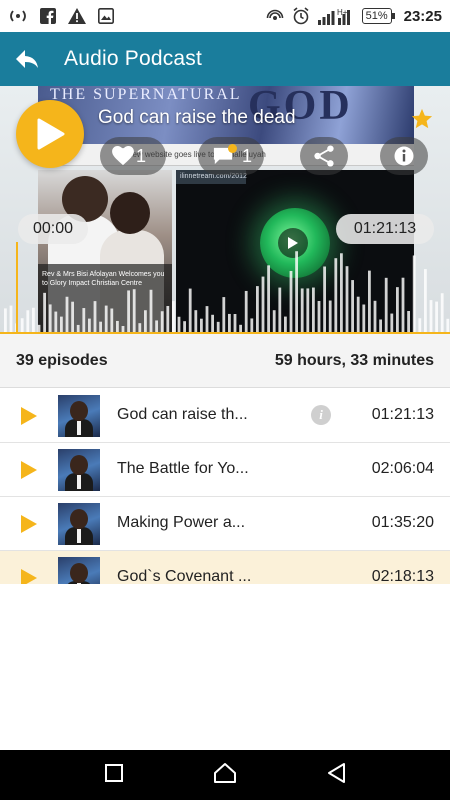  I want to click on episode-row: Making Power a... 01:35:20, so click(225, 524).